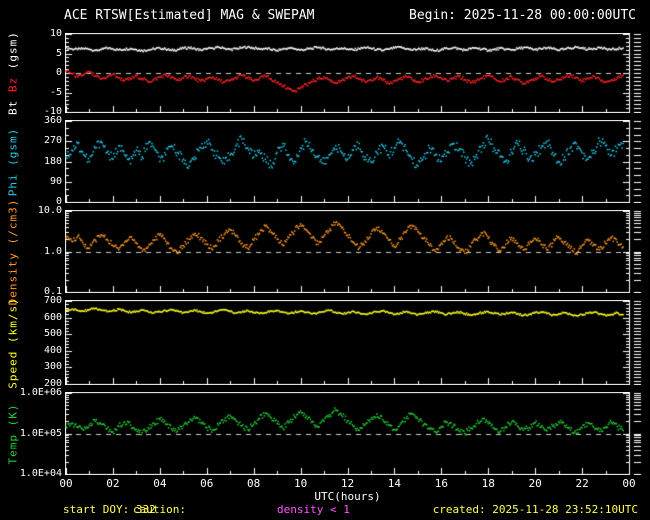 The image size is (650, 520). Describe the element at coordinates (55, 181) in the screenshot. I see `y-tick-label-phi: 90` at that location.